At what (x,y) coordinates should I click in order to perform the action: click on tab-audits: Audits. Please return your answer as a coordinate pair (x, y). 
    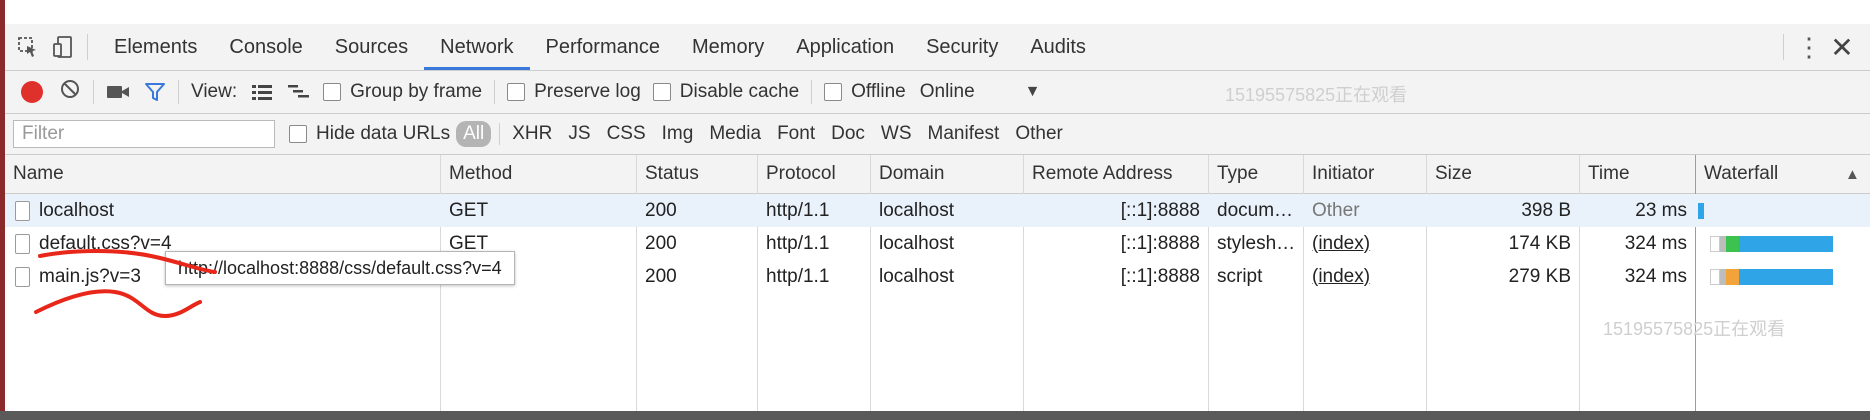
    Looking at the image, I should click on (1058, 47).